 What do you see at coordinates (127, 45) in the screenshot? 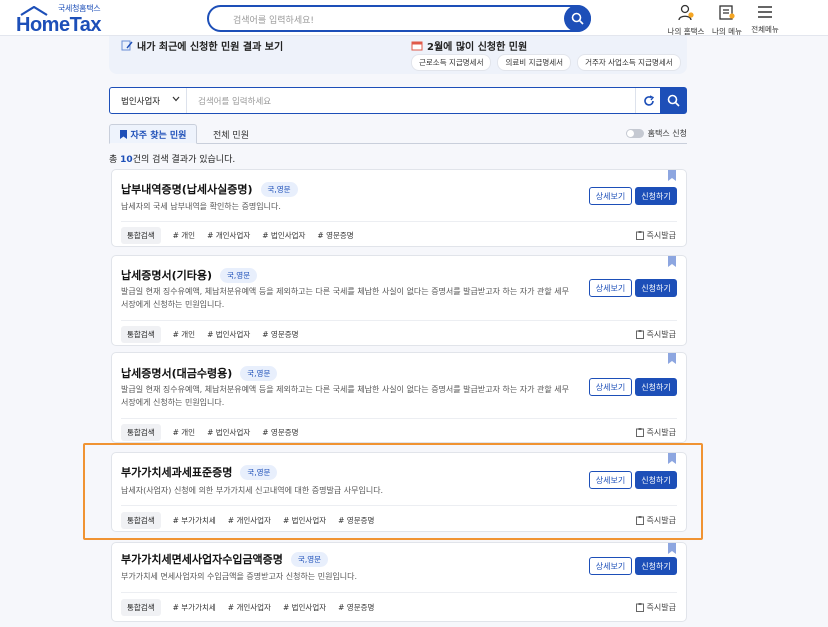
I see `edit-doc-icon` at bounding box center [127, 45].